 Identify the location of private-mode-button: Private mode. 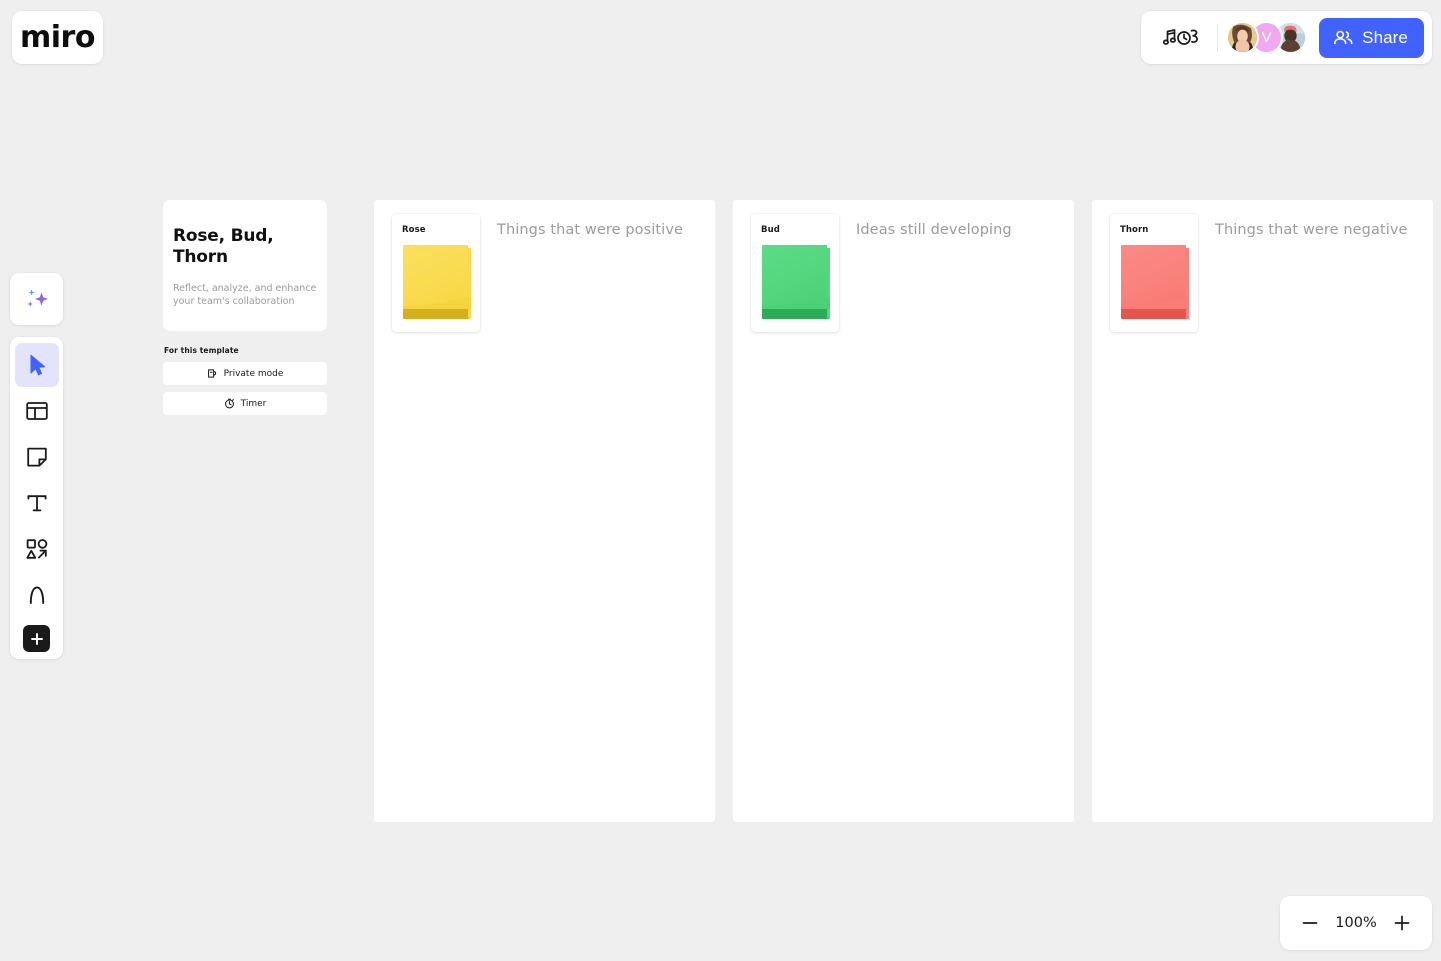
(245, 373).